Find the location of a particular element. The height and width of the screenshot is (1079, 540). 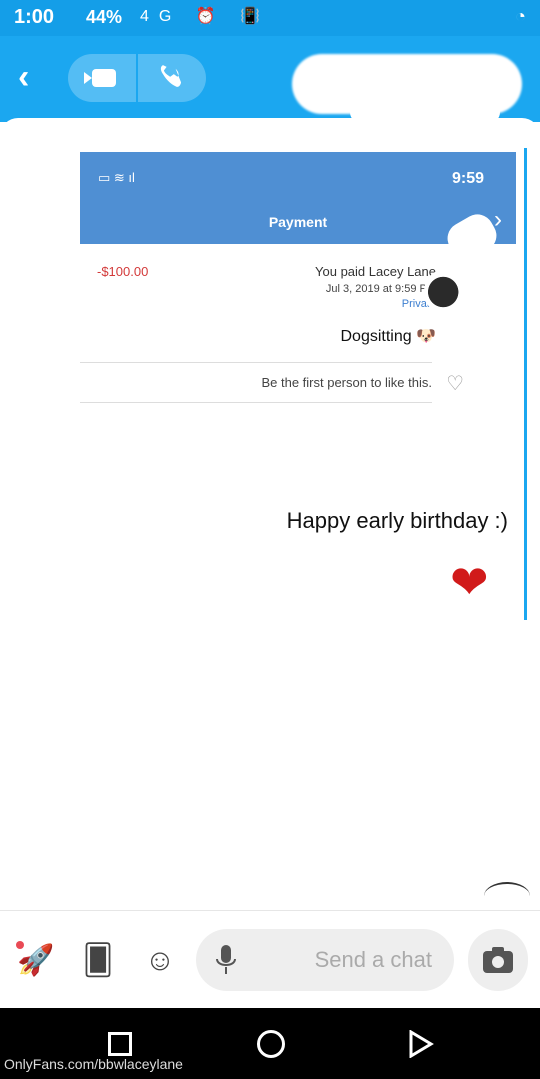

camera-icon is located at coordinates (498, 960).